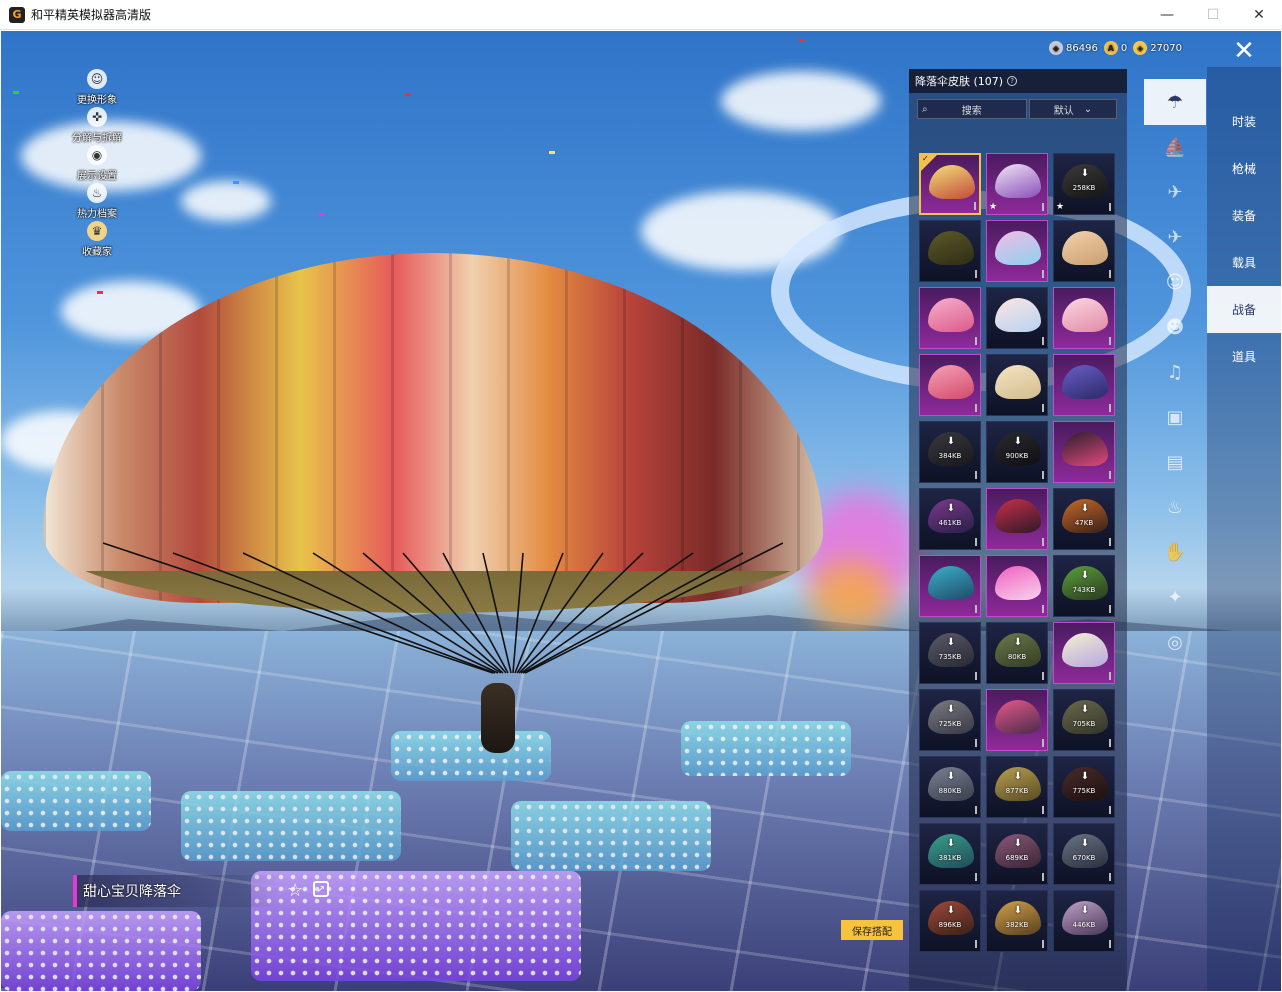  I want to click on skin-cell: ⬇ 705KB, so click(1084, 720).